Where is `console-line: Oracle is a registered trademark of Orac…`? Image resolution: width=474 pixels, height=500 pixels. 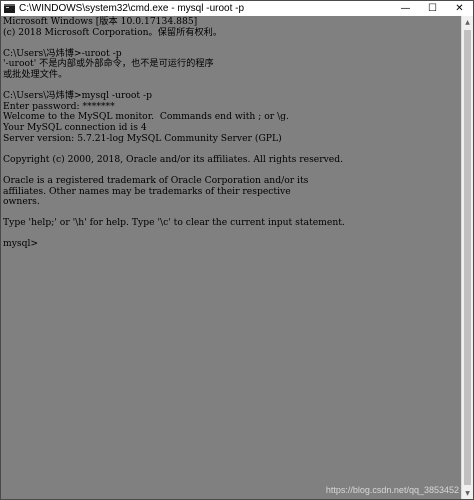 console-line: Oracle is a registered trademark of Orac… is located at coordinates (156, 180).